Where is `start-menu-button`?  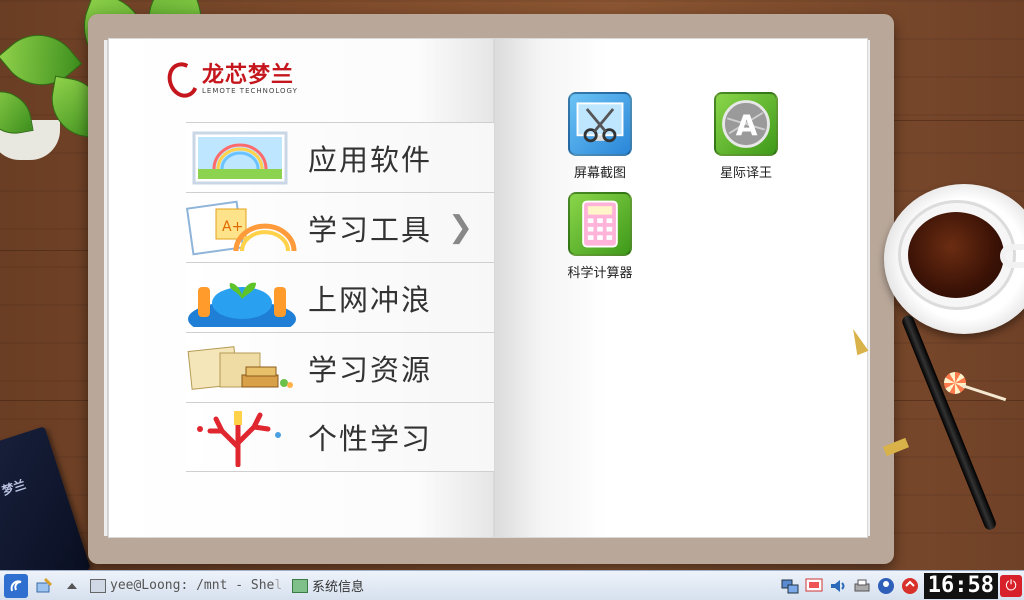 start-menu-button is located at coordinates (16, 585).